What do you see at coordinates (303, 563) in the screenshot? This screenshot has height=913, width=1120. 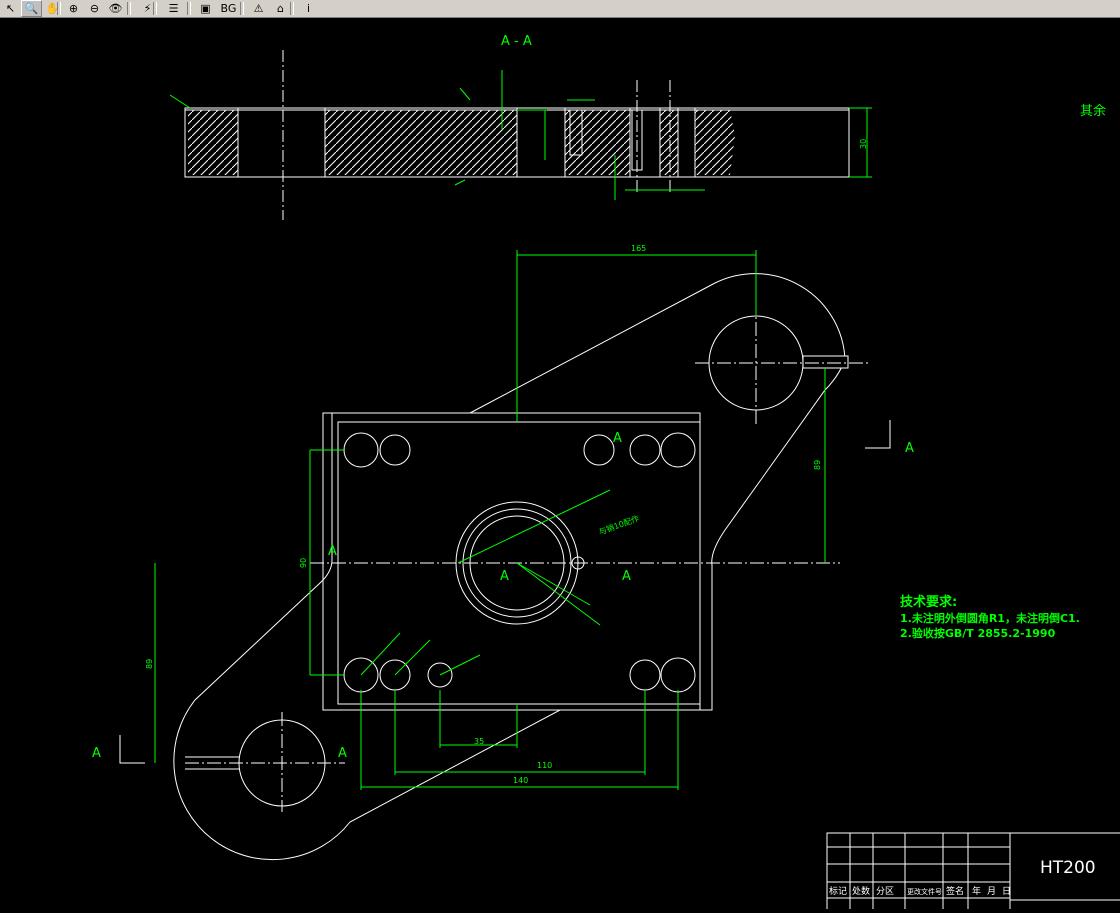 I see `dim-left-inner: 90` at bounding box center [303, 563].